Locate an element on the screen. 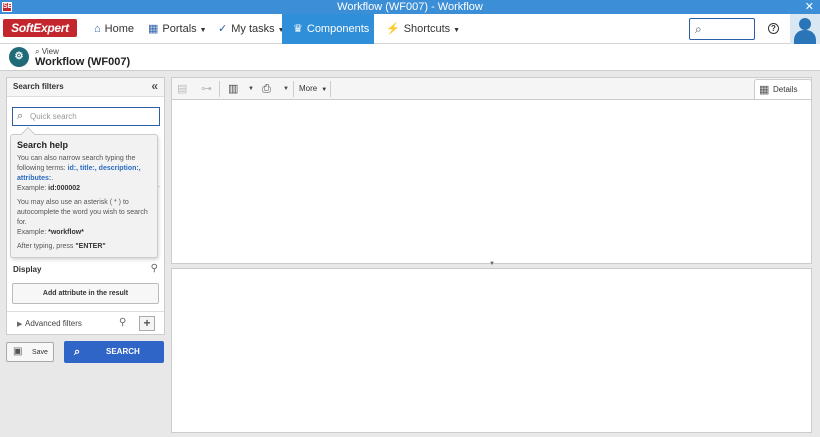 The height and width of the screenshot is (437, 820). save-button-label: Save is located at coordinates (40, 352).